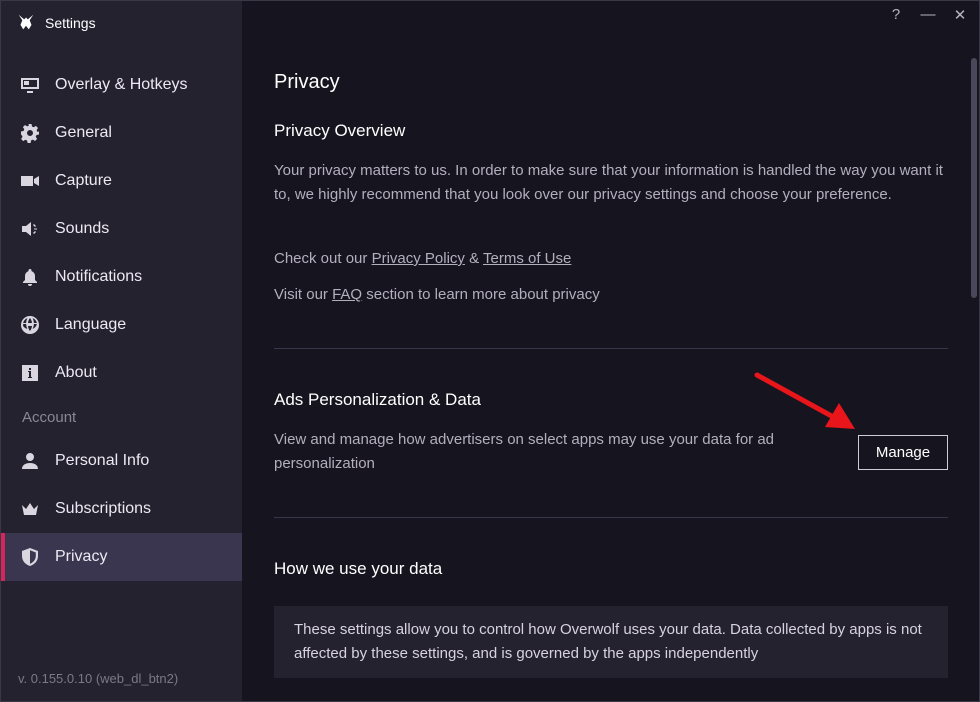 The image size is (980, 702). I want to click on window-controls: ? — ✕, so click(928, 15).